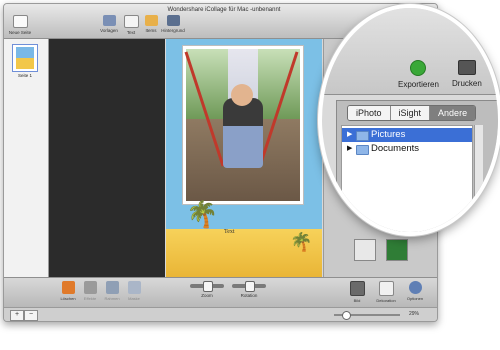 The width and height of the screenshot is (500, 350). What do you see at coordinates (90, 298) in the screenshot?
I see `effects-label: Effekte` at bounding box center [90, 298].